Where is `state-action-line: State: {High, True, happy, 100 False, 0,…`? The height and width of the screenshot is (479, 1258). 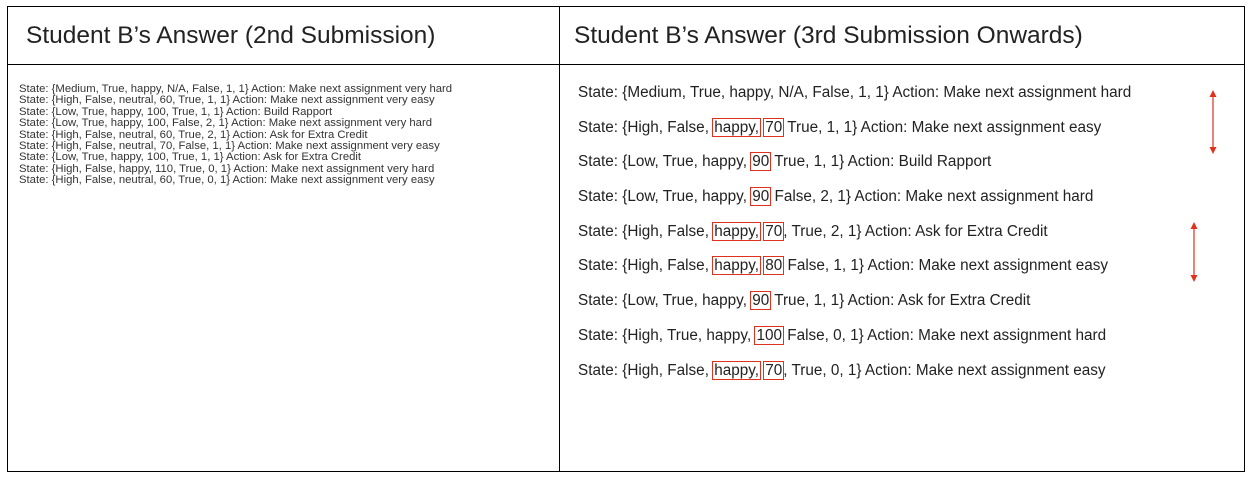 state-action-line: State: {High, True, happy, 100 False, 0,… is located at coordinates (854, 343).